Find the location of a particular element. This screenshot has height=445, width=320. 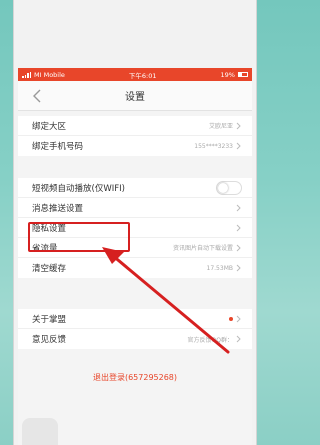

carrier-label: MI Mobile is located at coordinates (49, 74).